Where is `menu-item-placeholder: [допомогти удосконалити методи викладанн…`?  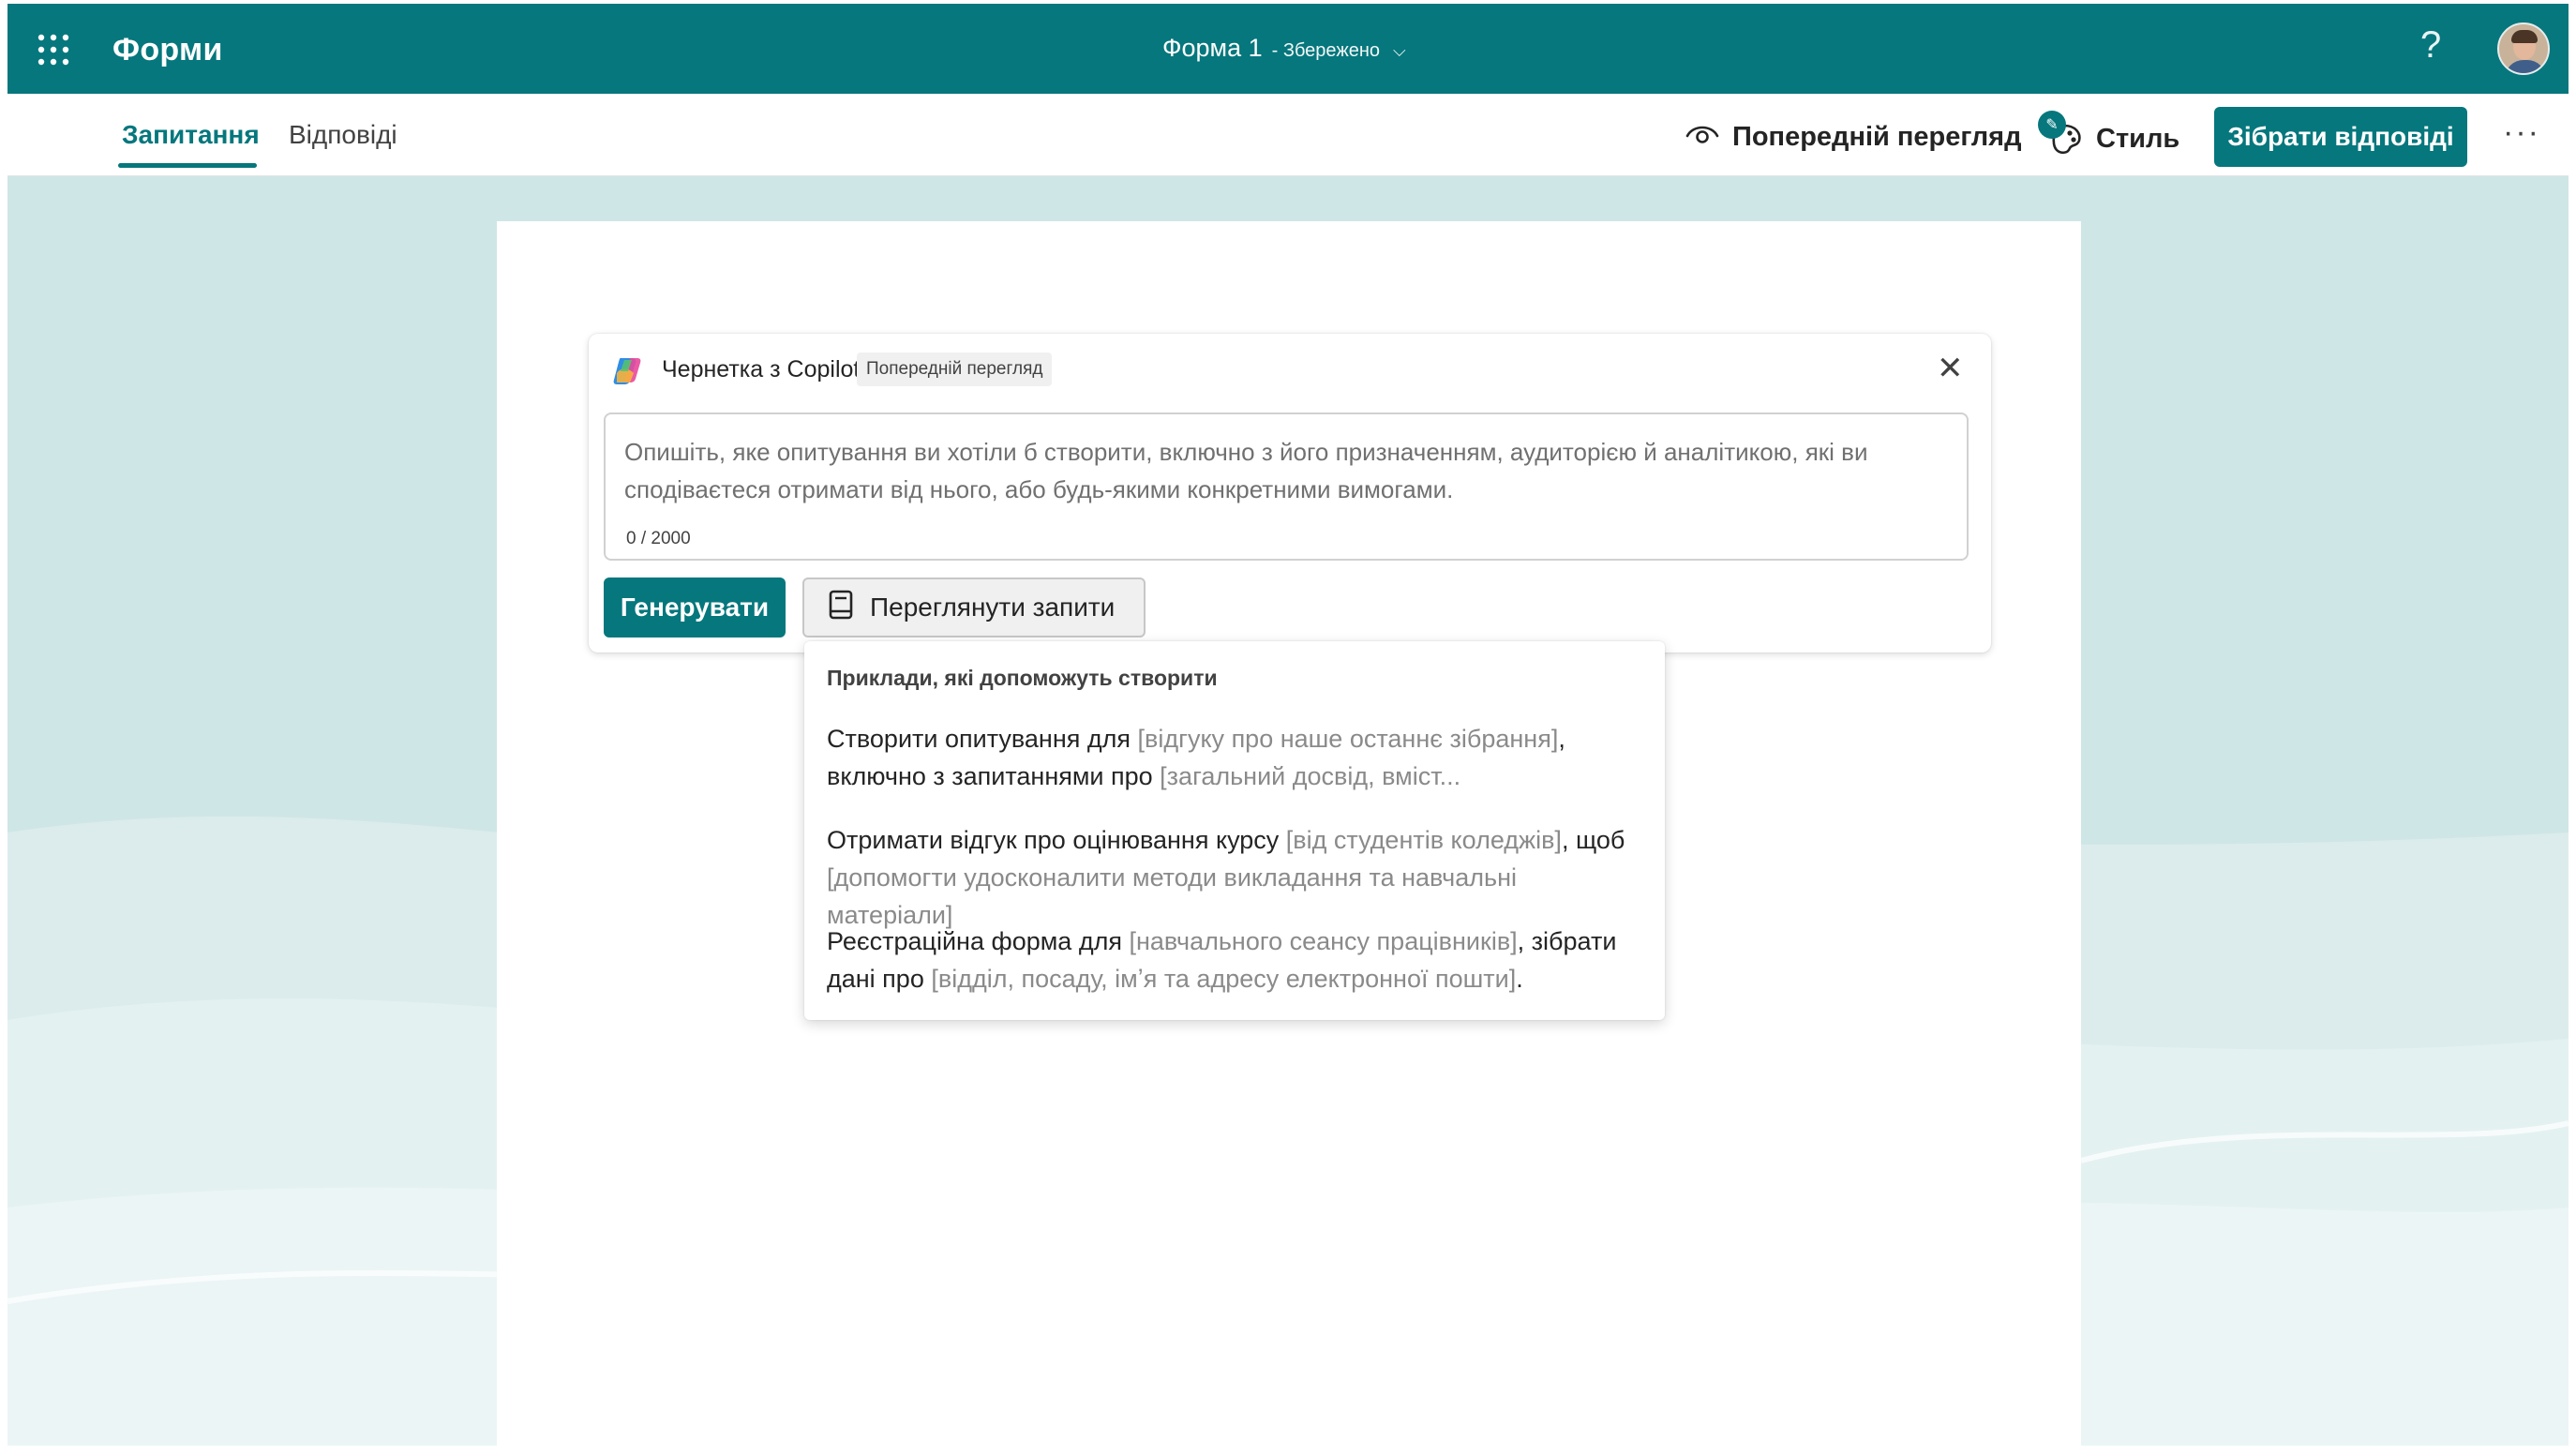
menu-item-placeholder: [допомогти удосконалити методи викладанн… is located at coordinates (1172, 896).